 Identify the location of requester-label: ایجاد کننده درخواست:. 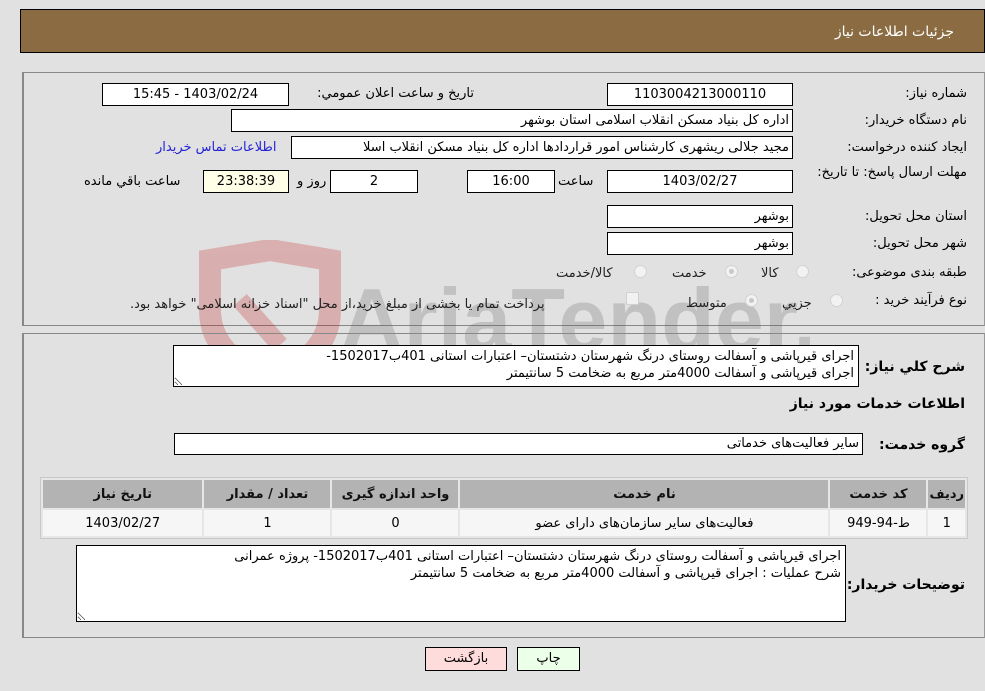
(907, 147).